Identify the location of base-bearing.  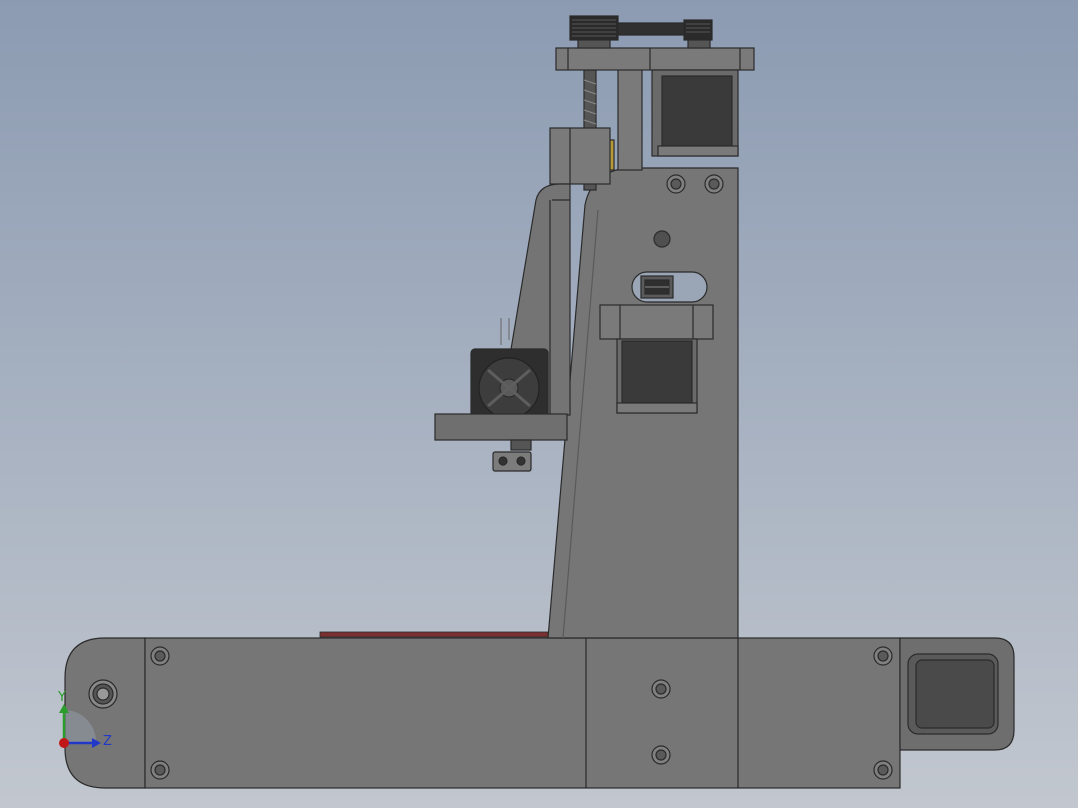
(103, 694).